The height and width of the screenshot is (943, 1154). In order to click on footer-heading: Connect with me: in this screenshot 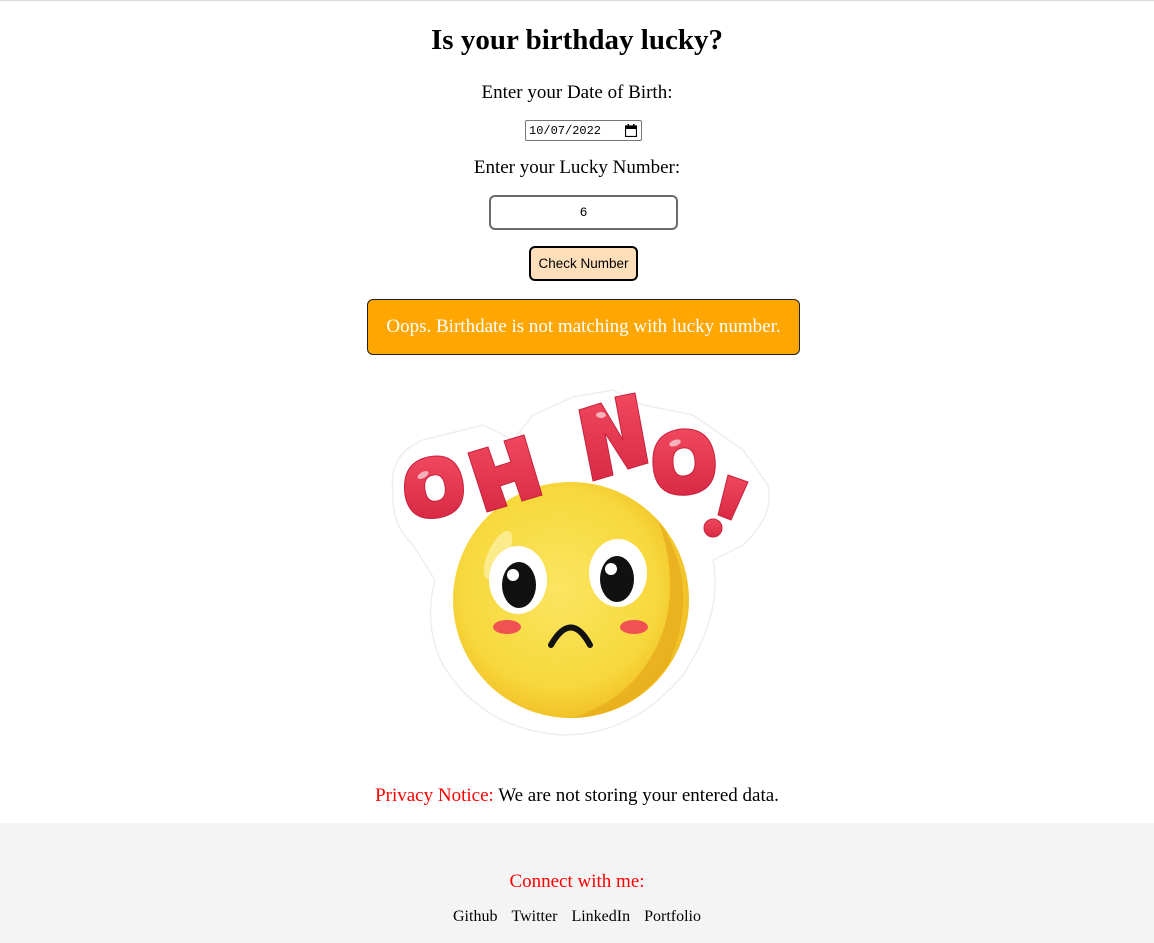, I will do `click(577, 881)`.